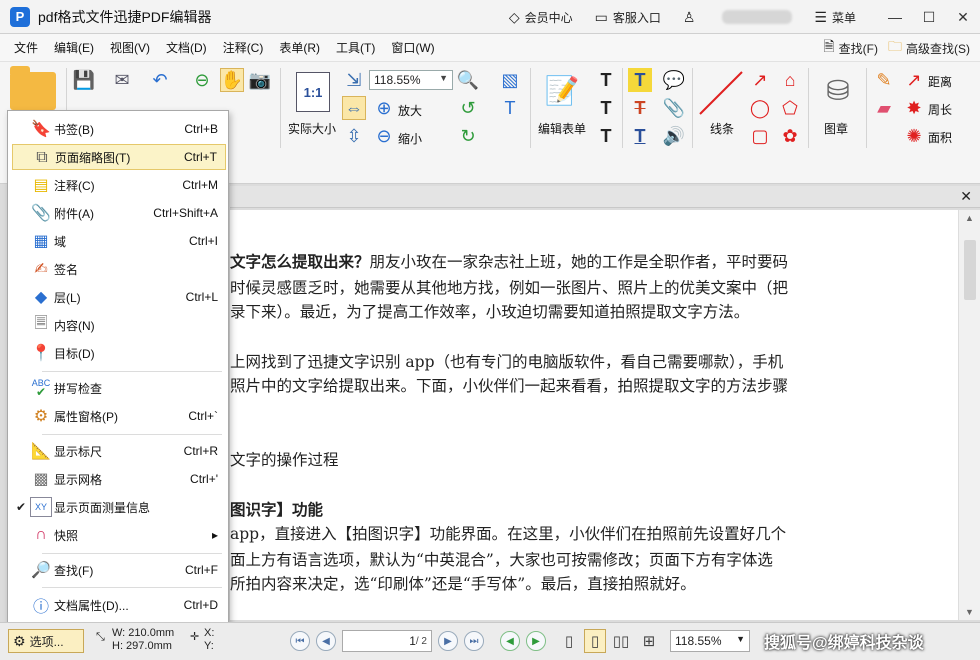 Image resolution: width=980 pixels, height=660 pixels. I want to click on menu-item-destinations: 📍 目标(D), so click(119, 353).